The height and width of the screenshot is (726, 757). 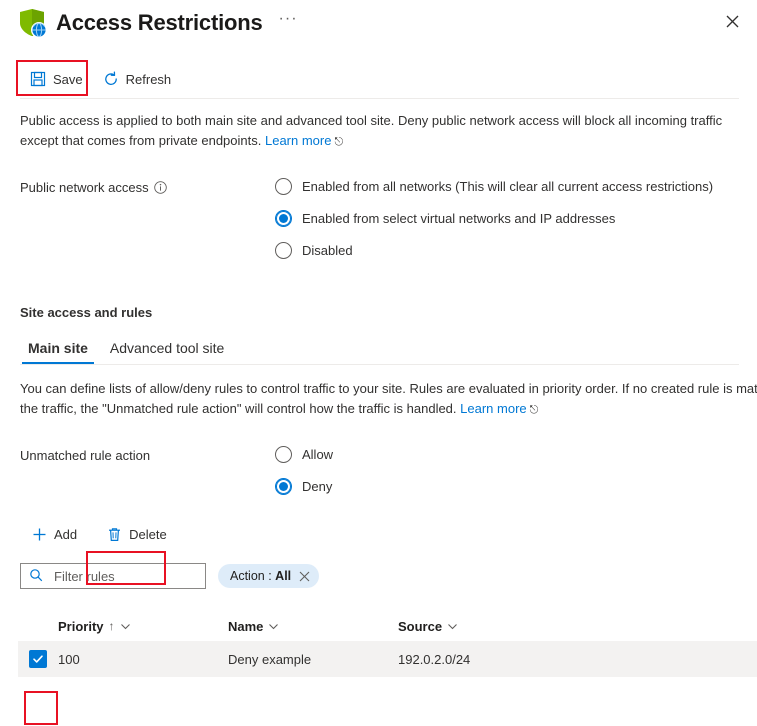 What do you see at coordinates (283, 186) in the screenshot?
I see `radio-enabled-all-networks-indicator` at bounding box center [283, 186].